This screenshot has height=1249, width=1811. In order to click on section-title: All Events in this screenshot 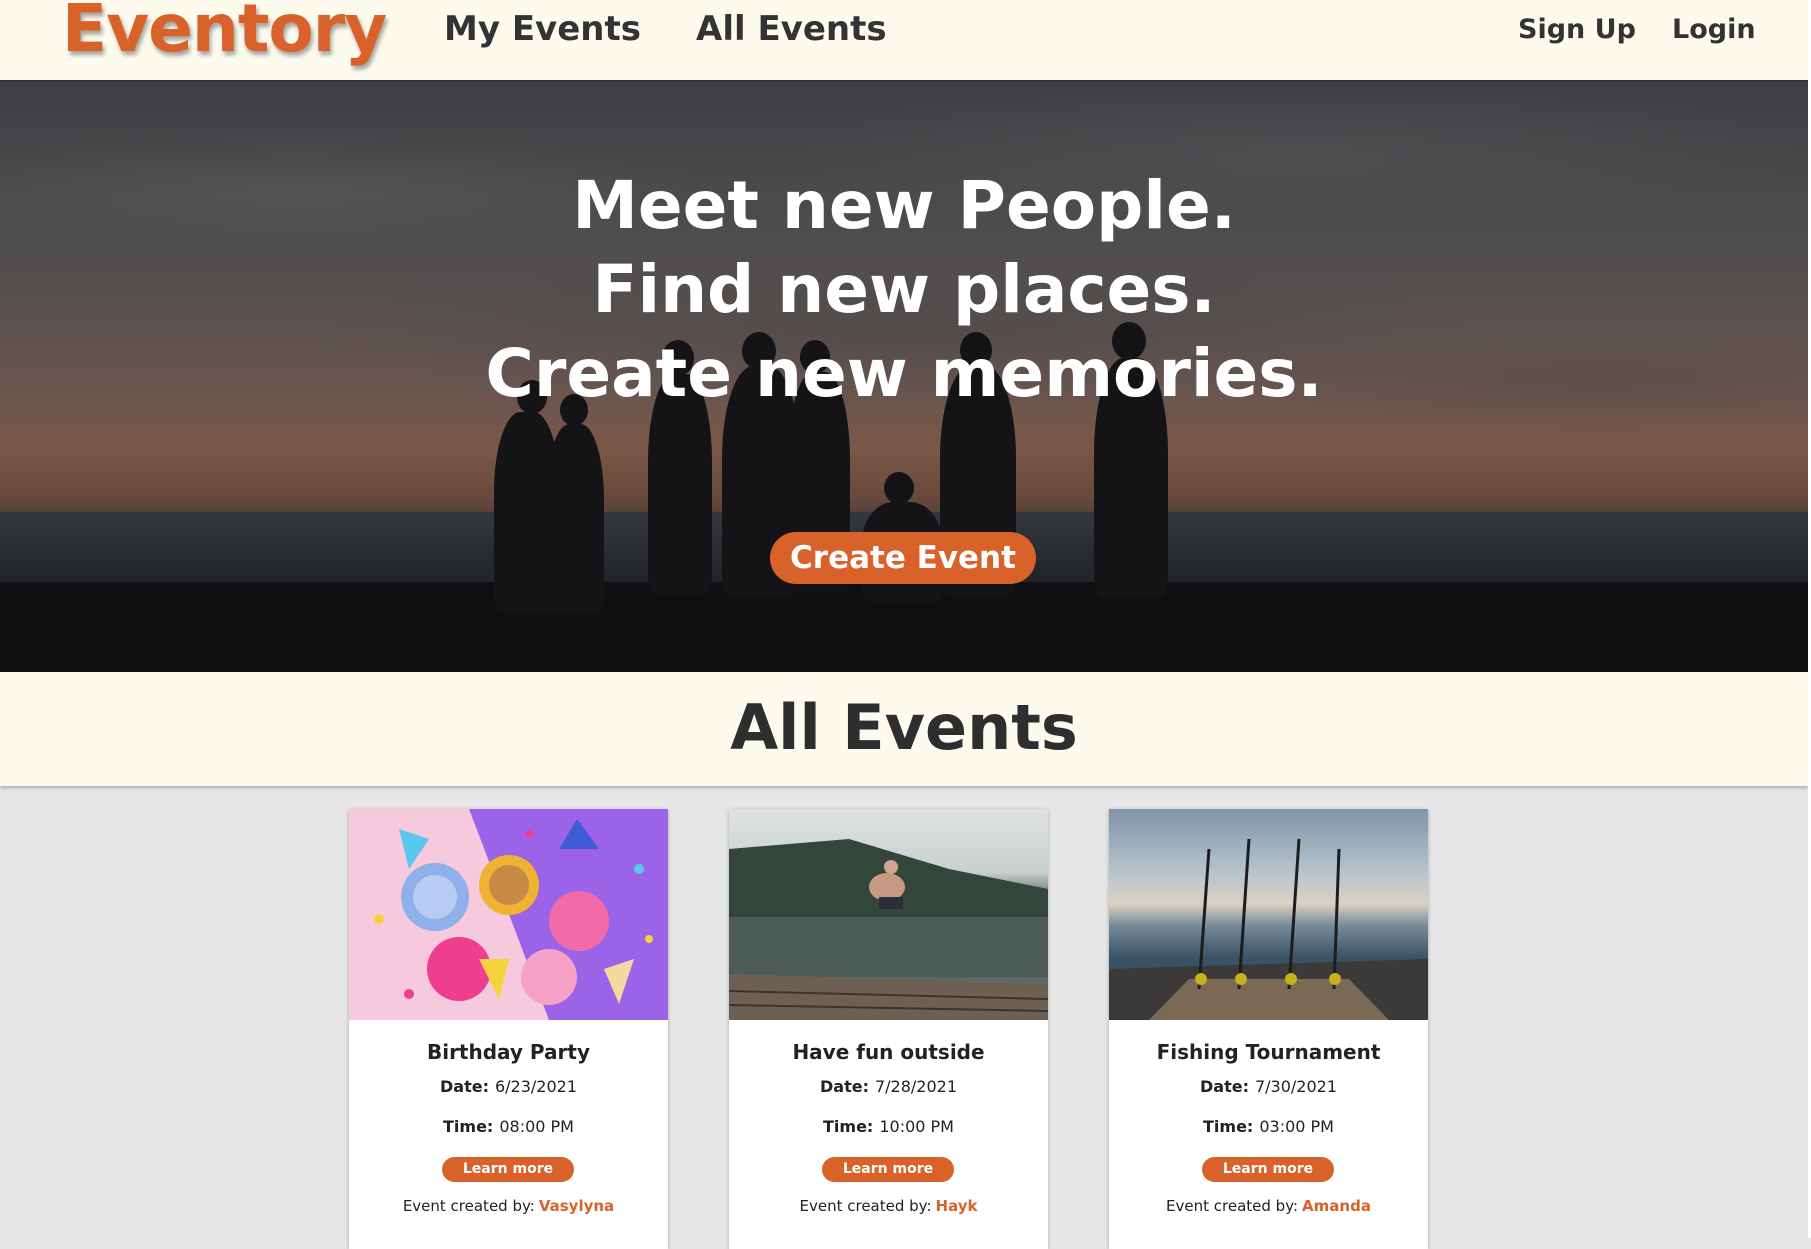, I will do `click(904, 727)`.